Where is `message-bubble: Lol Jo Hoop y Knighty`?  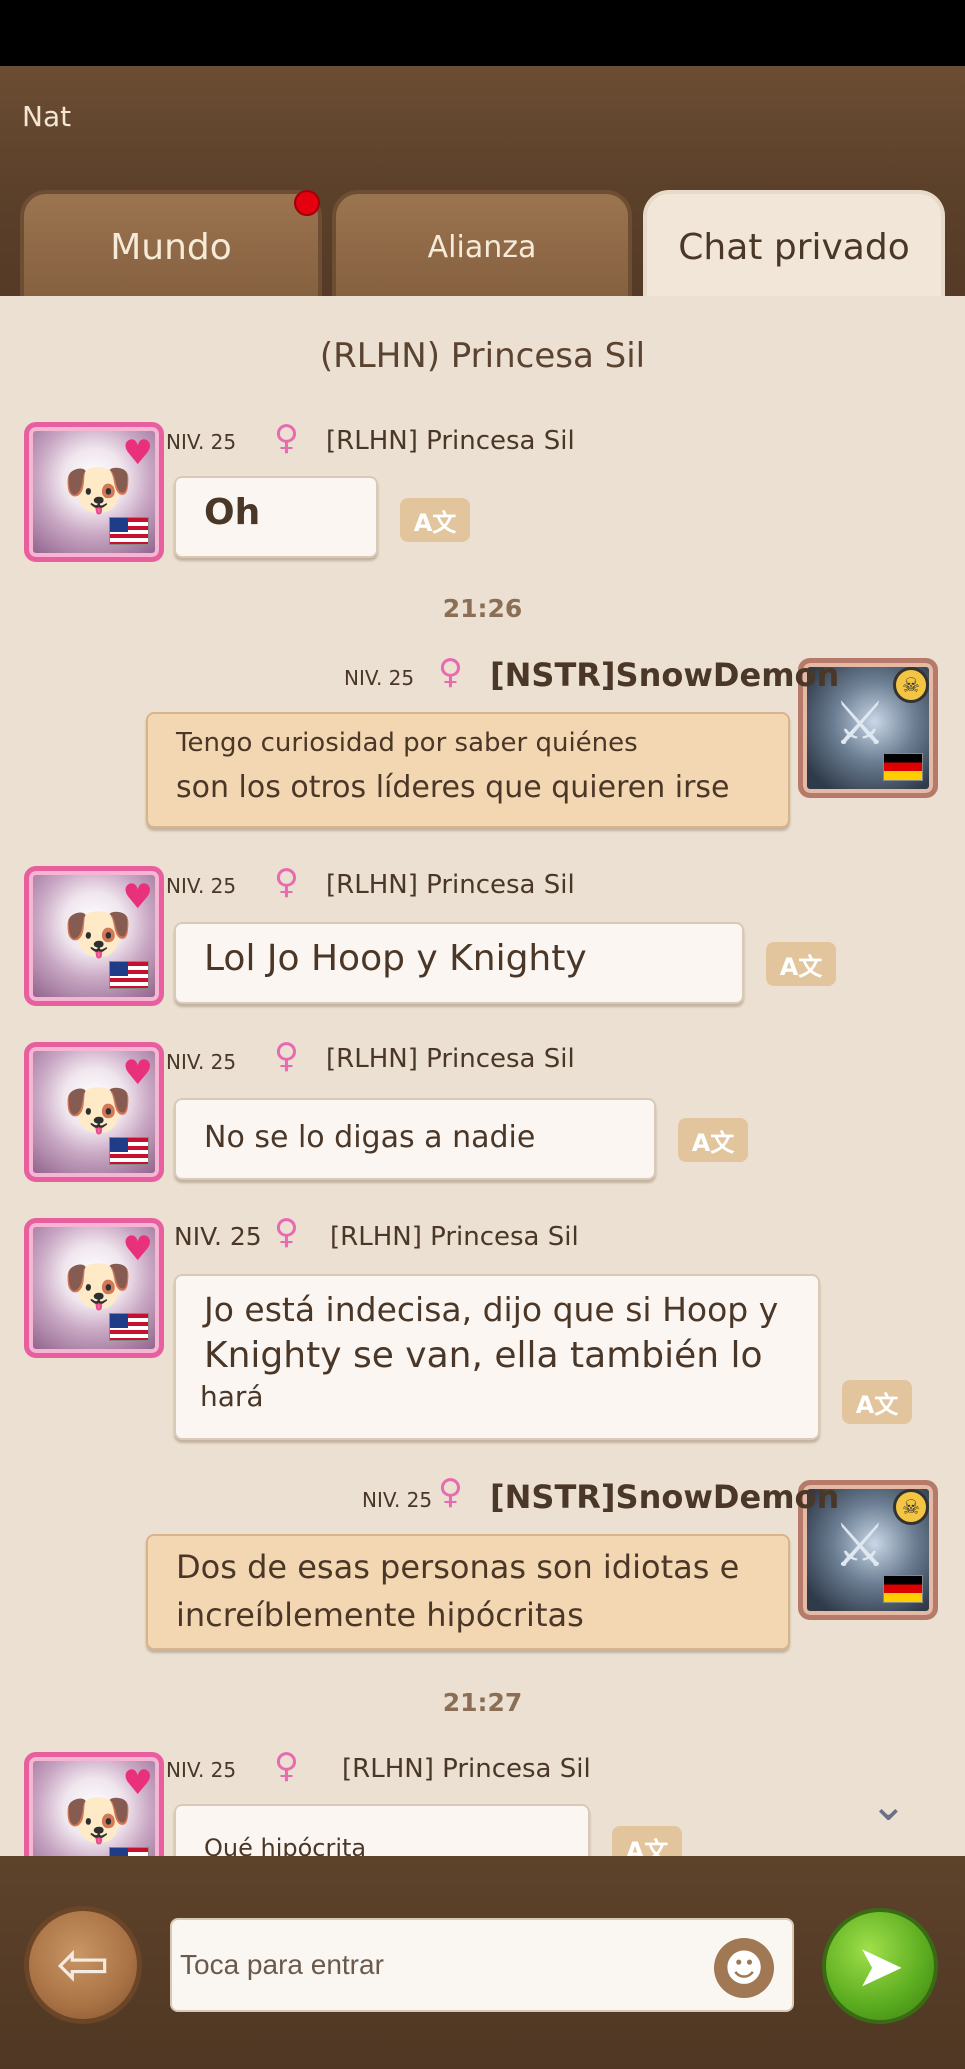 message-bubble: Lol Jo Hoop y Knighty is located at coordinates (459, 963).